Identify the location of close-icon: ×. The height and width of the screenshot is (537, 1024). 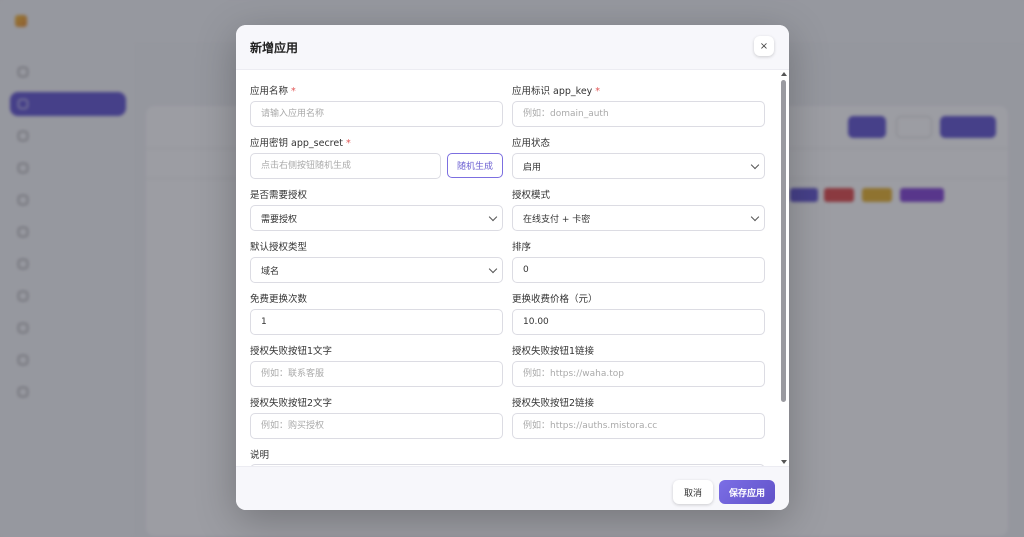
(764, 46).